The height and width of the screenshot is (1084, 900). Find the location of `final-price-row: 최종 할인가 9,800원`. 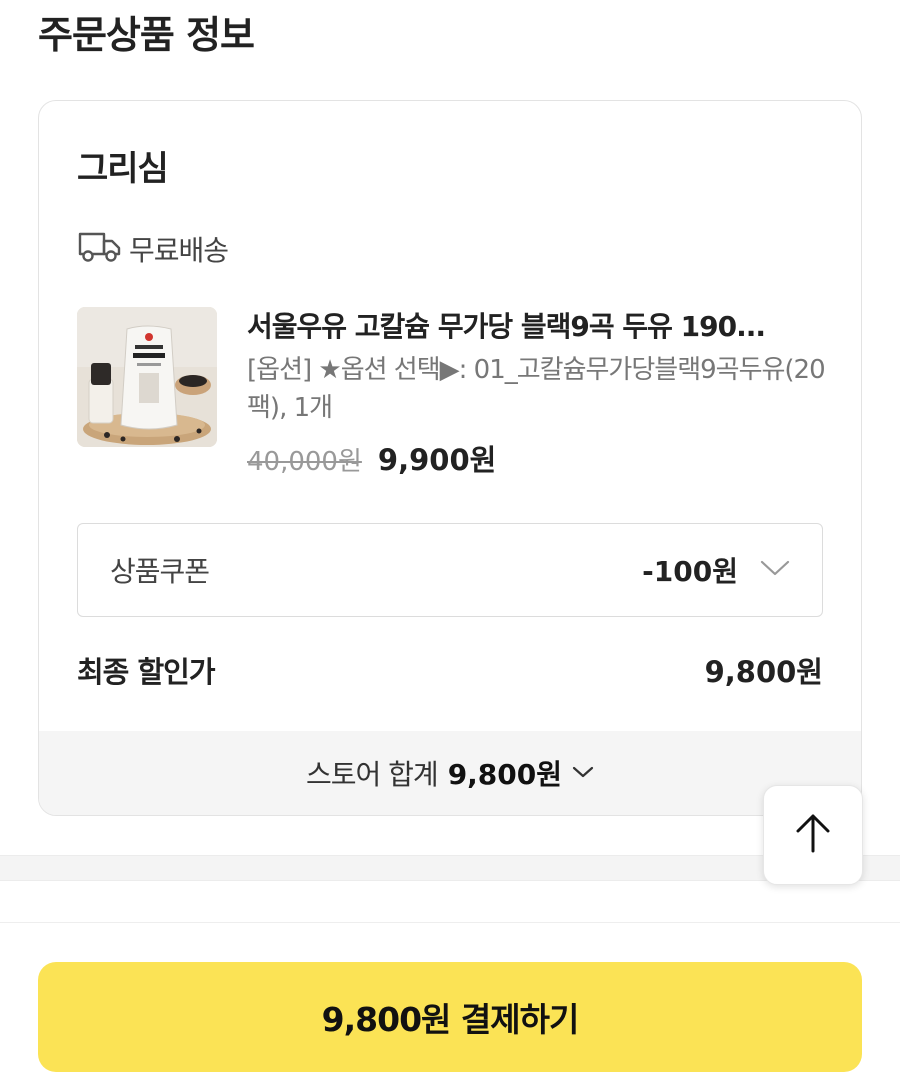

final-price-row: 최종 할인가 9,800원 is located at coordinates (450, 670).